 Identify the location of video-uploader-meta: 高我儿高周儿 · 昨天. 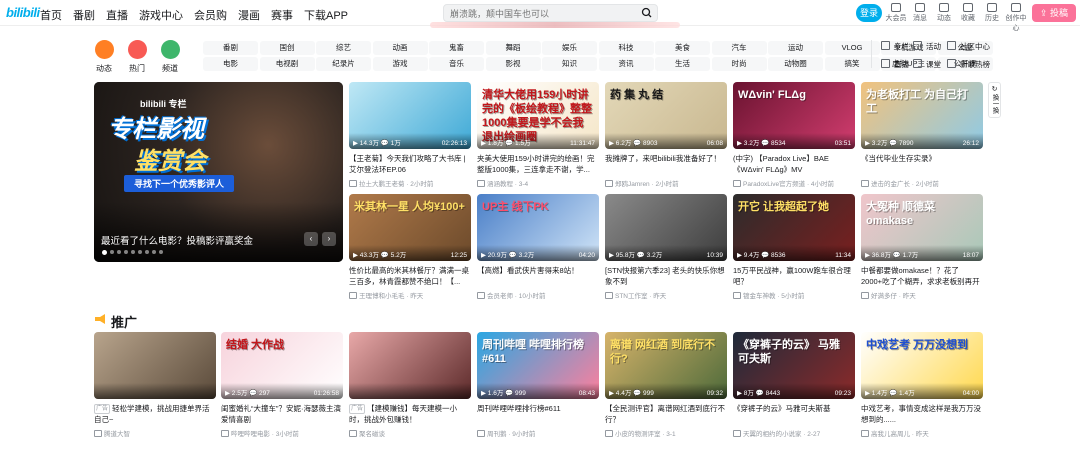
(922, 433).